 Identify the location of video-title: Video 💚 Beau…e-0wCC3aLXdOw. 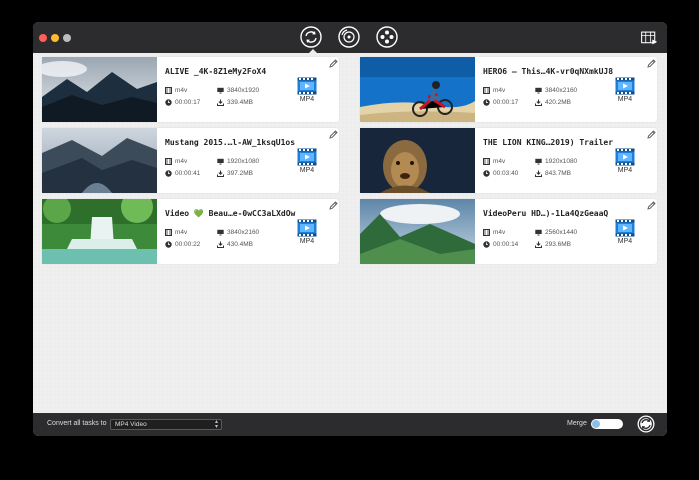
(230, 213).